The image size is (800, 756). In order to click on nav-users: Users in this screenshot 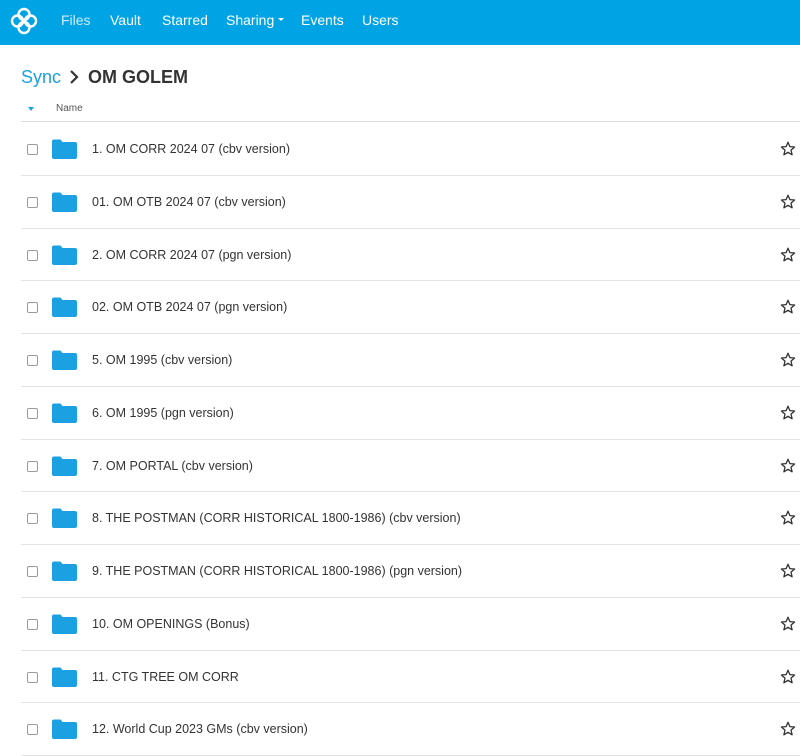, I will do `click(380, 22)`.